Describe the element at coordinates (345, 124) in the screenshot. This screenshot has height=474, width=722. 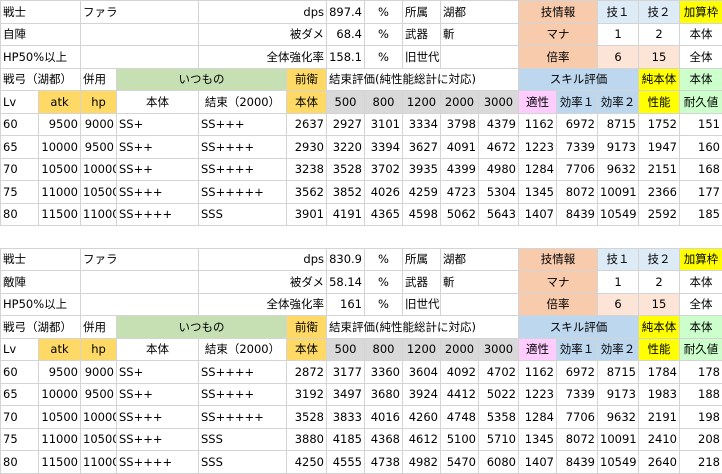
I see `data-cell: 2927` at that location.